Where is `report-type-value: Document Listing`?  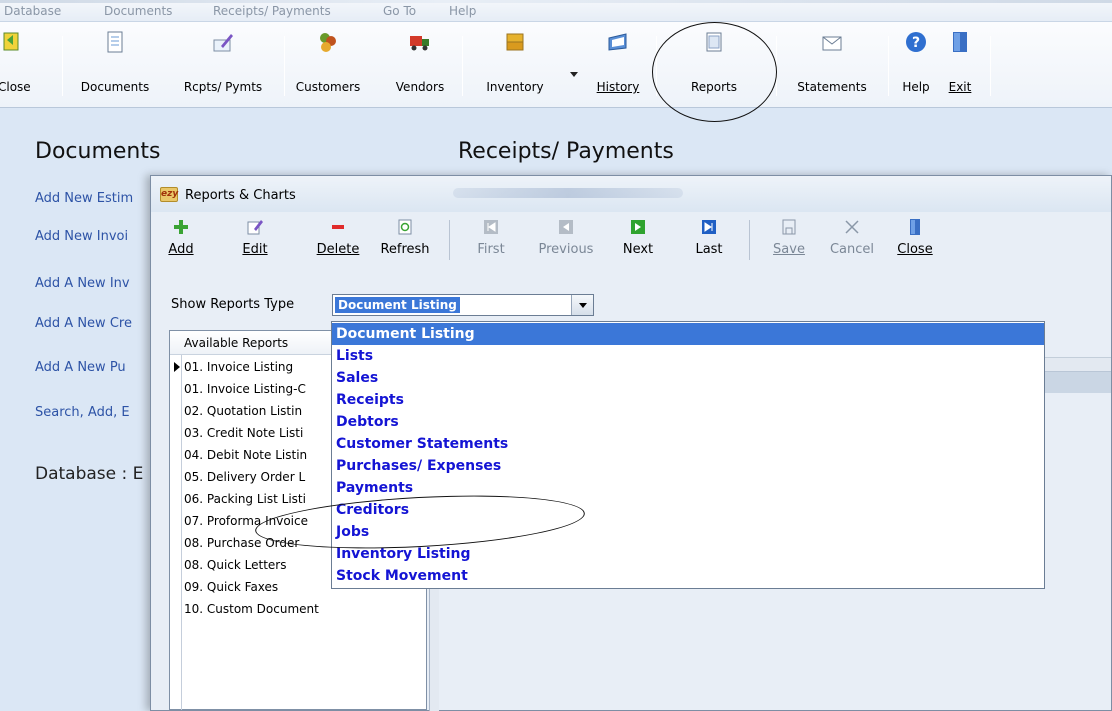 report-type-value: Document Listing is located at coordinates (397, 305).